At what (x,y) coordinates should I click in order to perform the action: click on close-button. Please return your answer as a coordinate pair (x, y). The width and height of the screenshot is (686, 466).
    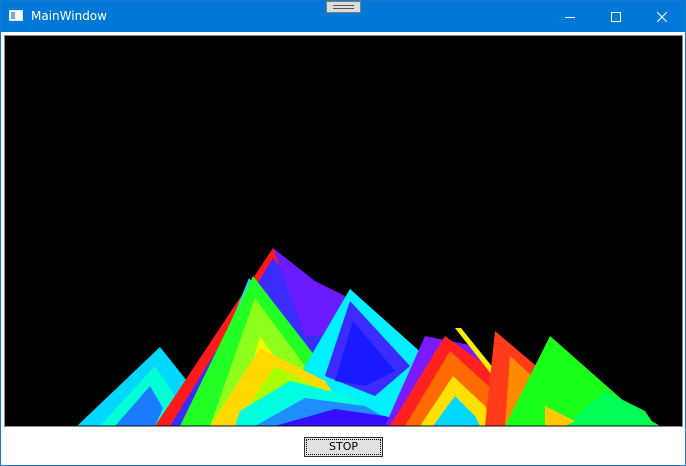
    Looking at the image, I should click on (662, 16).